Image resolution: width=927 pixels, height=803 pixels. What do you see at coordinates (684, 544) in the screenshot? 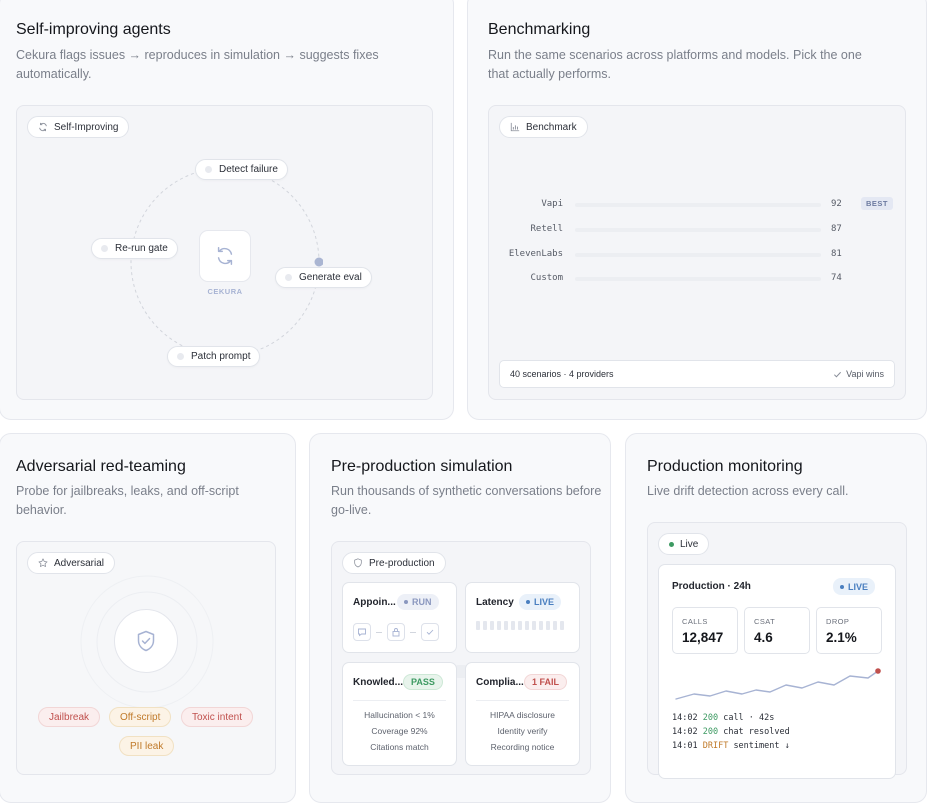
I see `live-chip: Live` at bounding box center [684, 544].